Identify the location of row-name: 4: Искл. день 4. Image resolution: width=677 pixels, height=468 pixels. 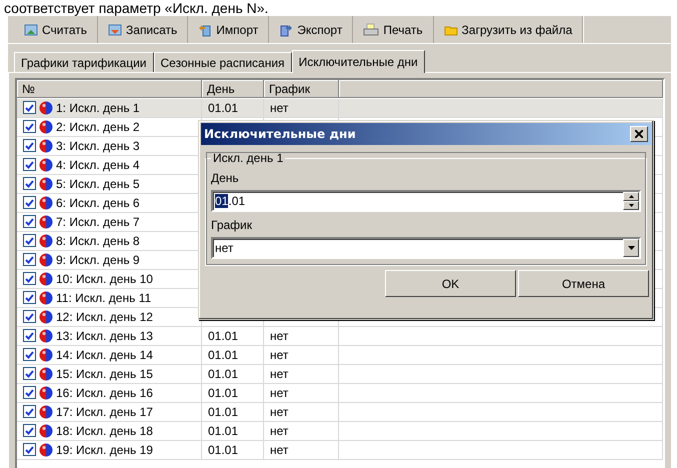
(98, 165).